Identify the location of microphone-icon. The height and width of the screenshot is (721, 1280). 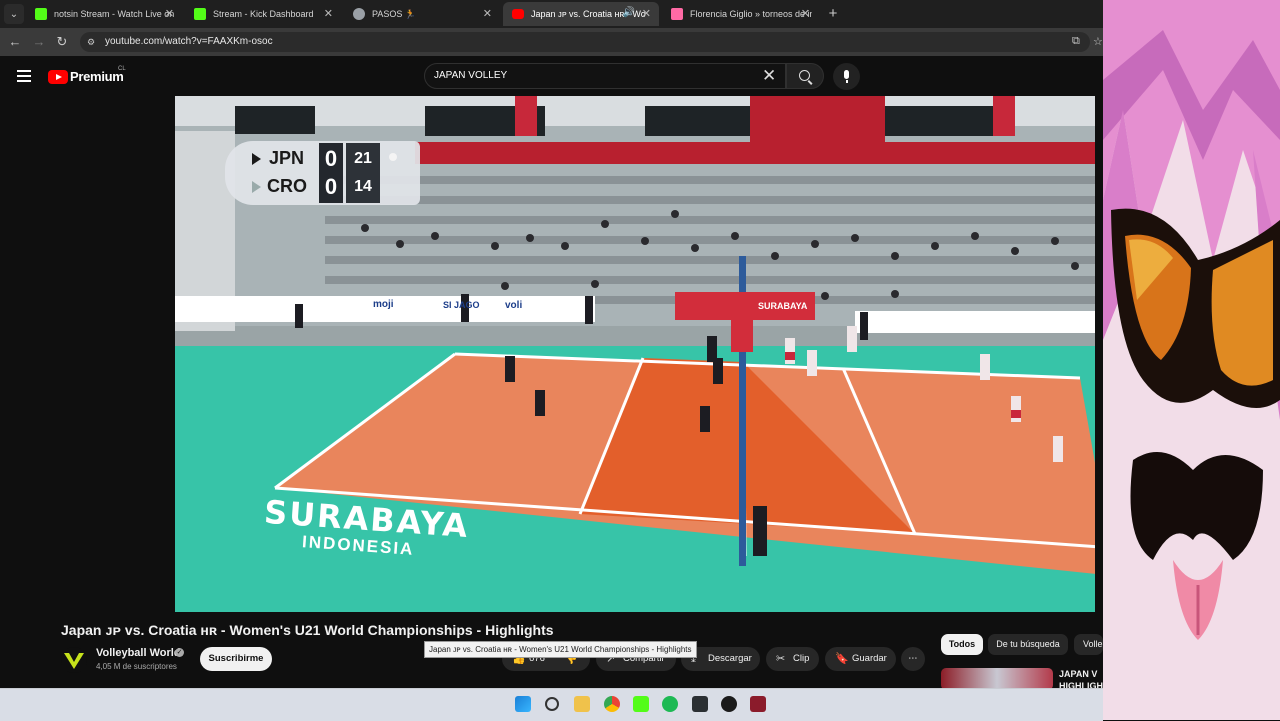
(846, 74).